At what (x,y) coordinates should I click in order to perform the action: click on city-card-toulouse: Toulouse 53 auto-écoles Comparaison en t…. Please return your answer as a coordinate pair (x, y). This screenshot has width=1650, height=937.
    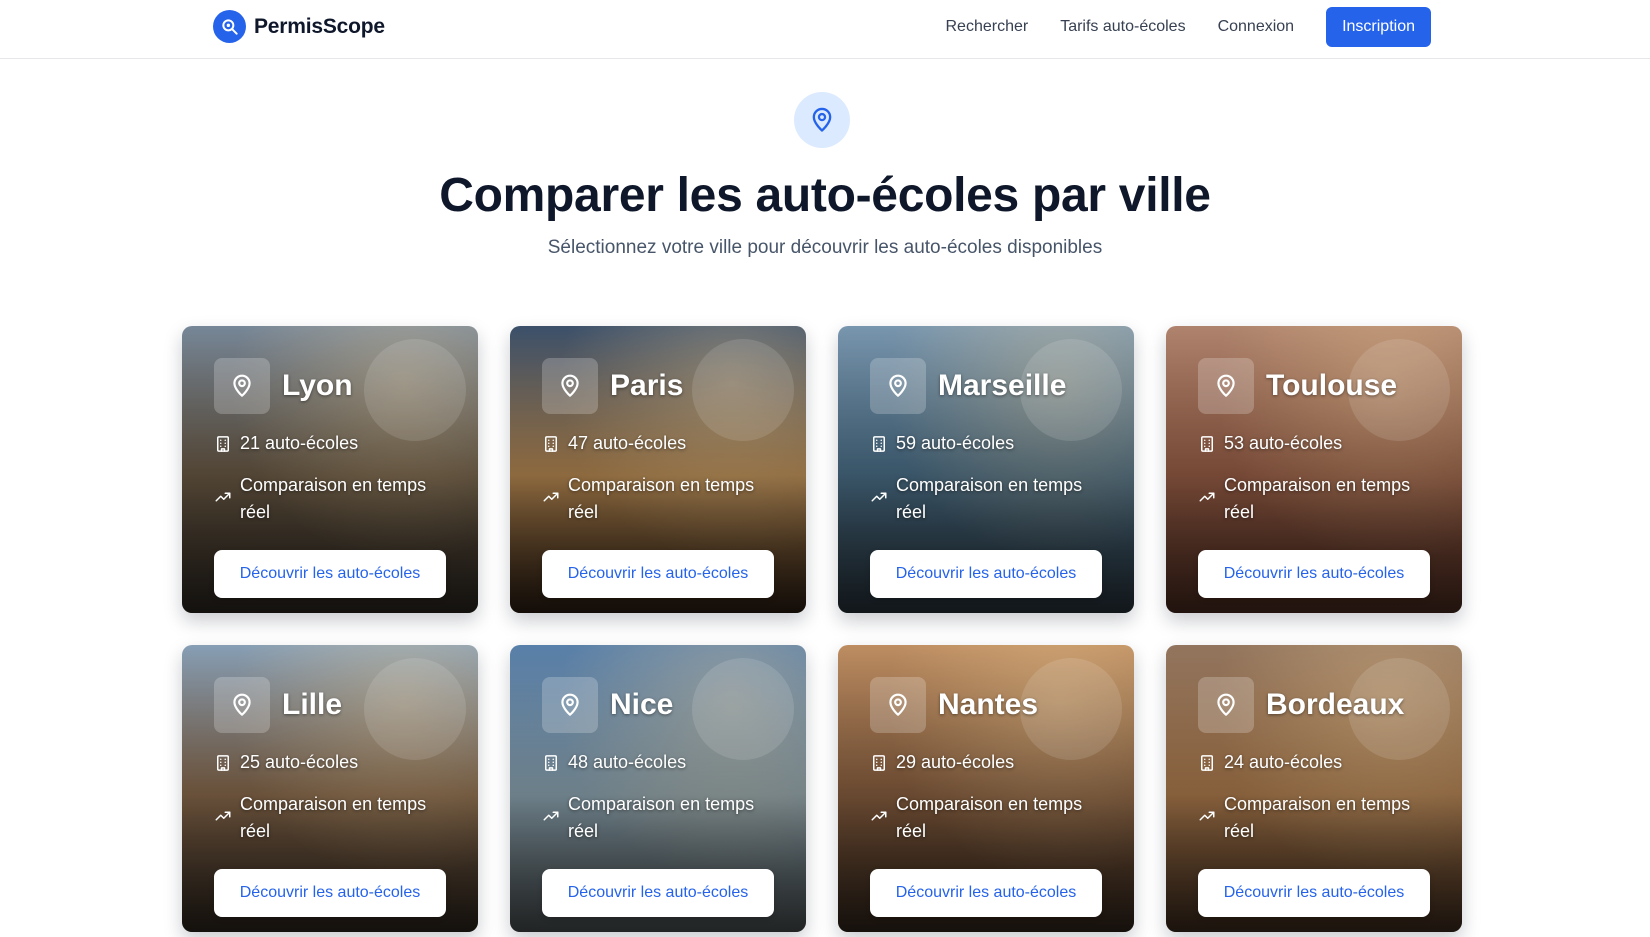
    Looking at the image, I should click on (1314, 469).